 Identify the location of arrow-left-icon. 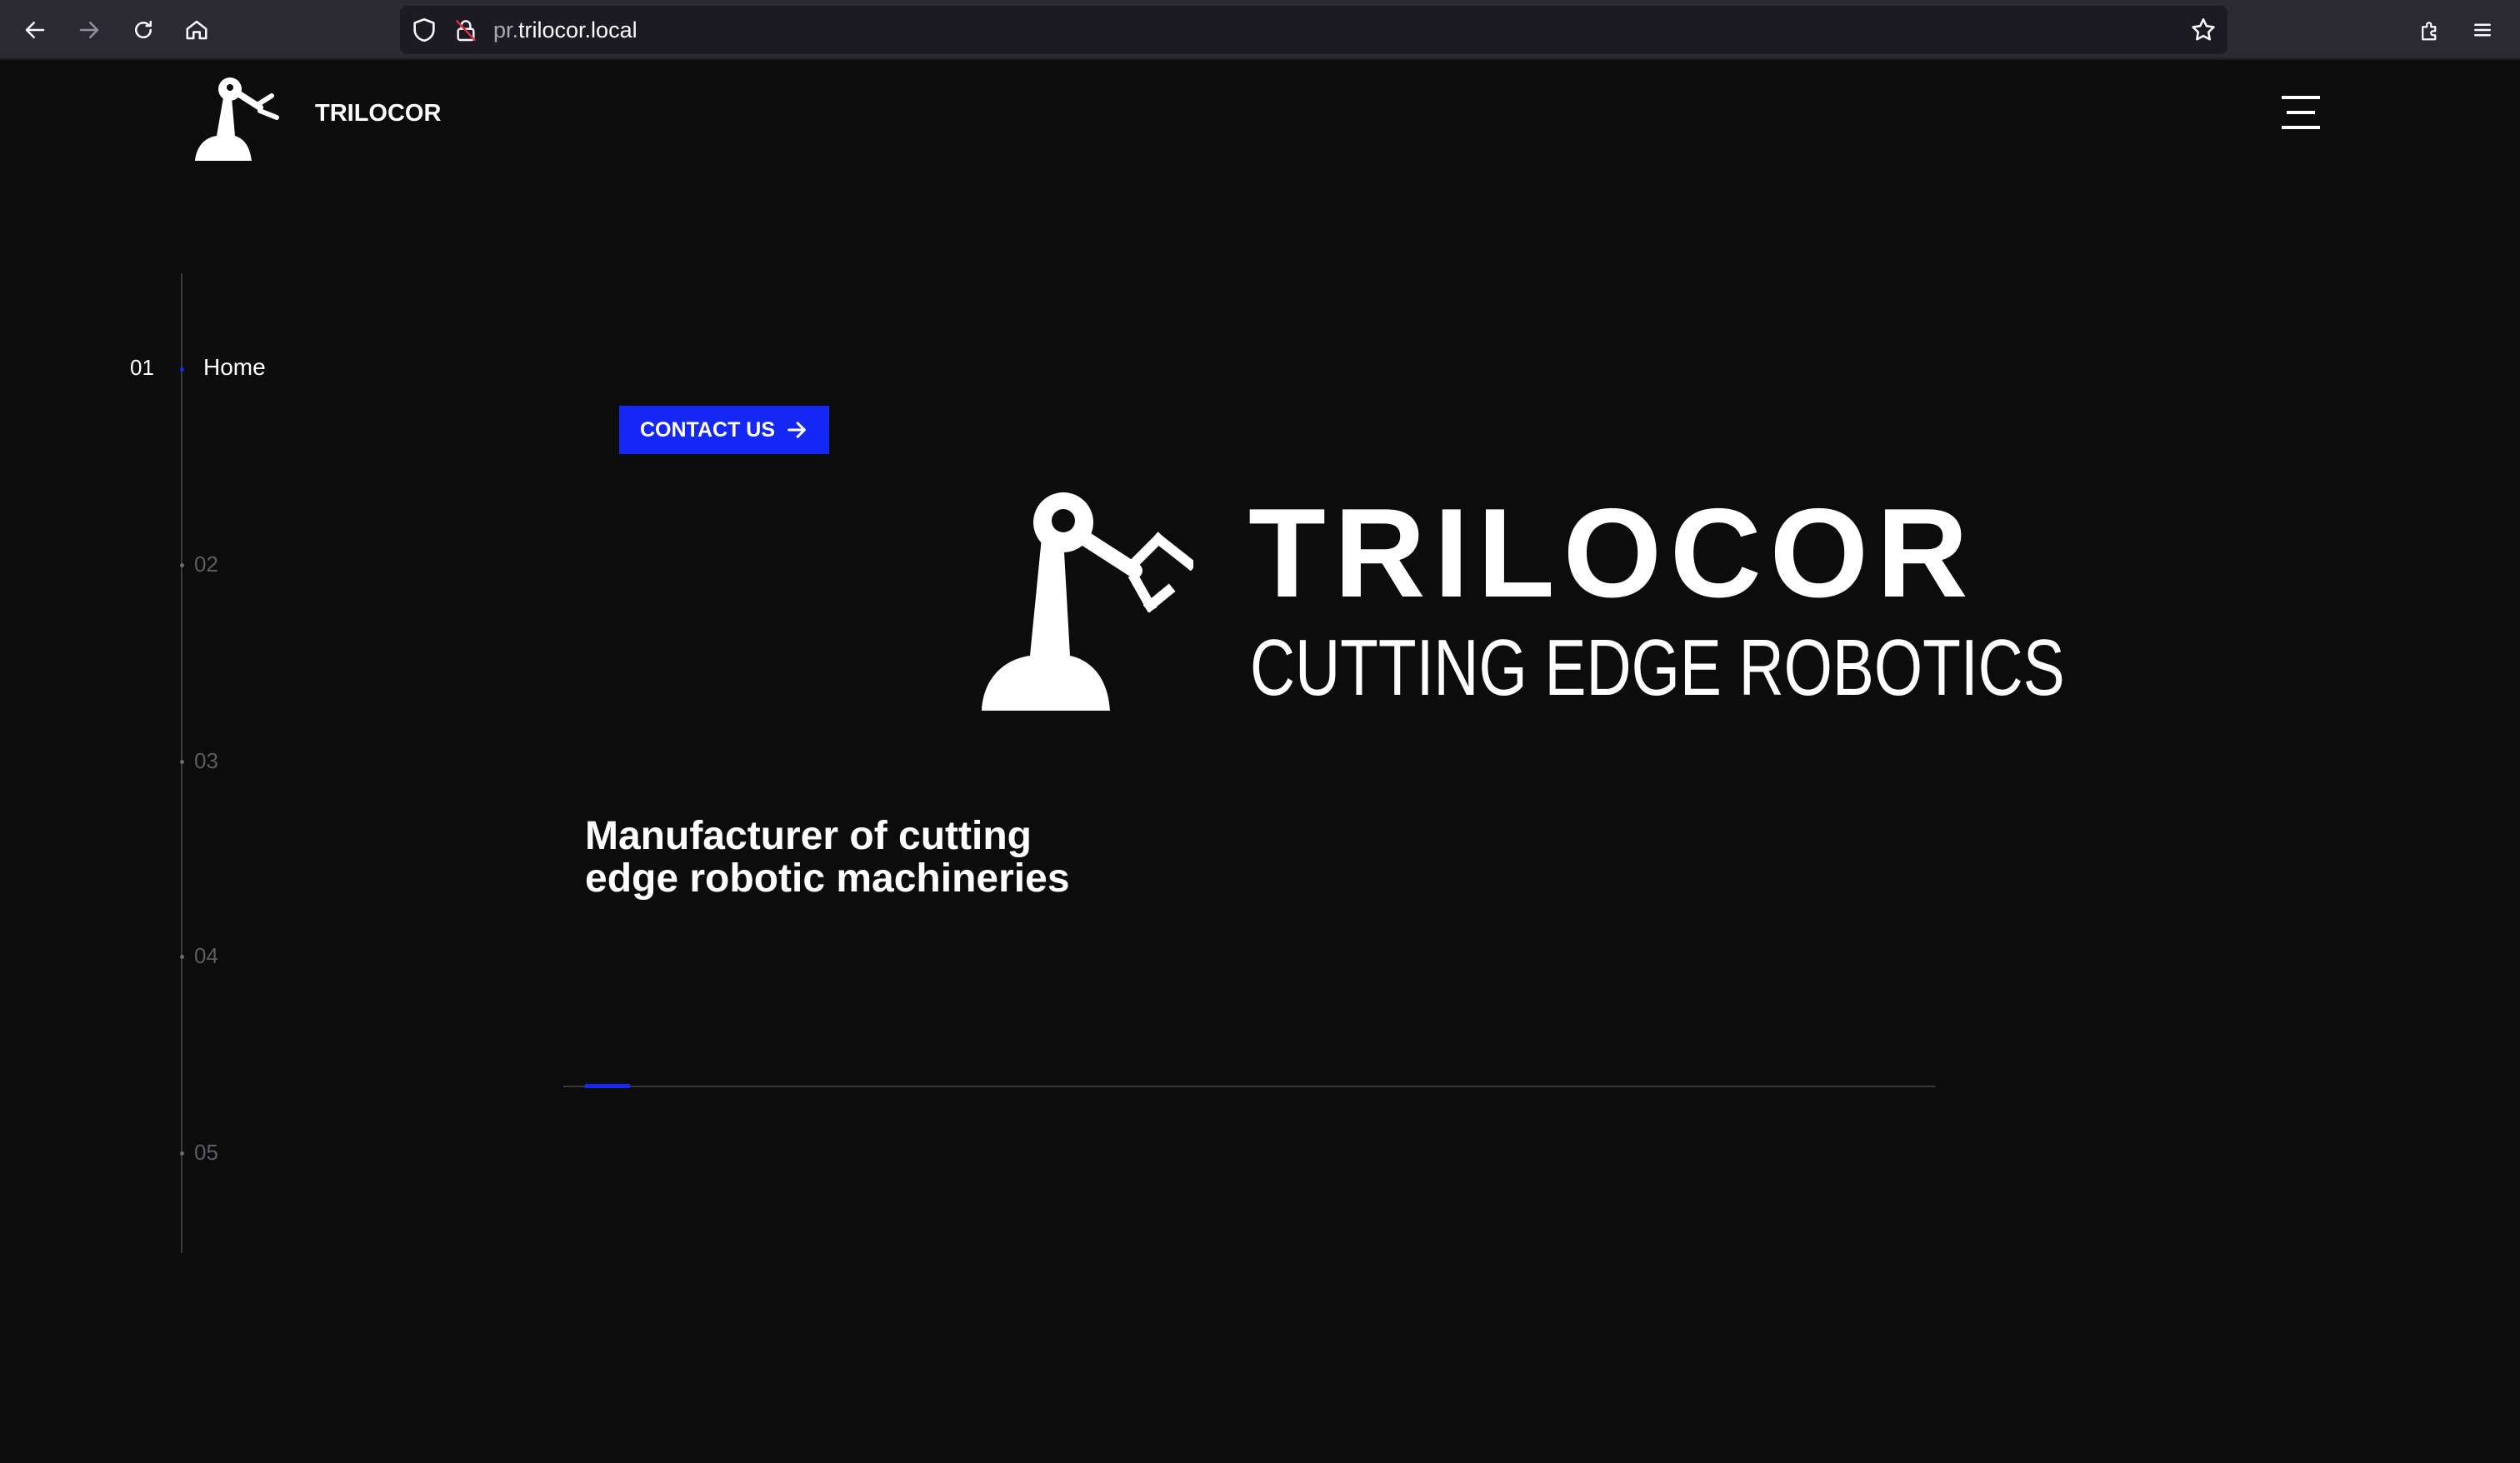
(35, 30).